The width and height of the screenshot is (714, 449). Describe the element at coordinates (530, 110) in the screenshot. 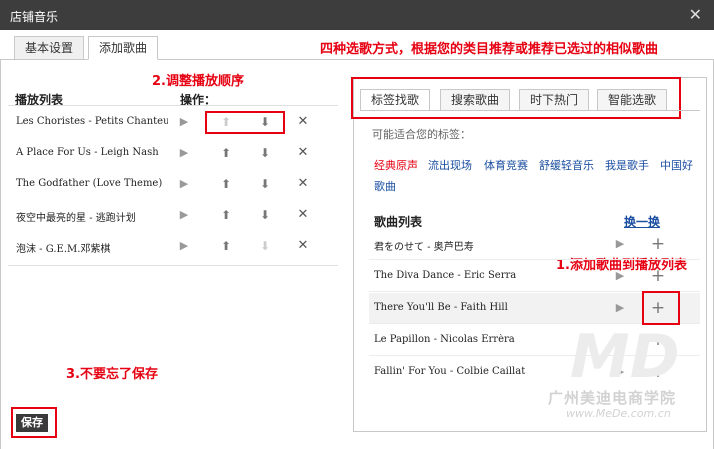

I see `sub-tabs-divider` at that location.